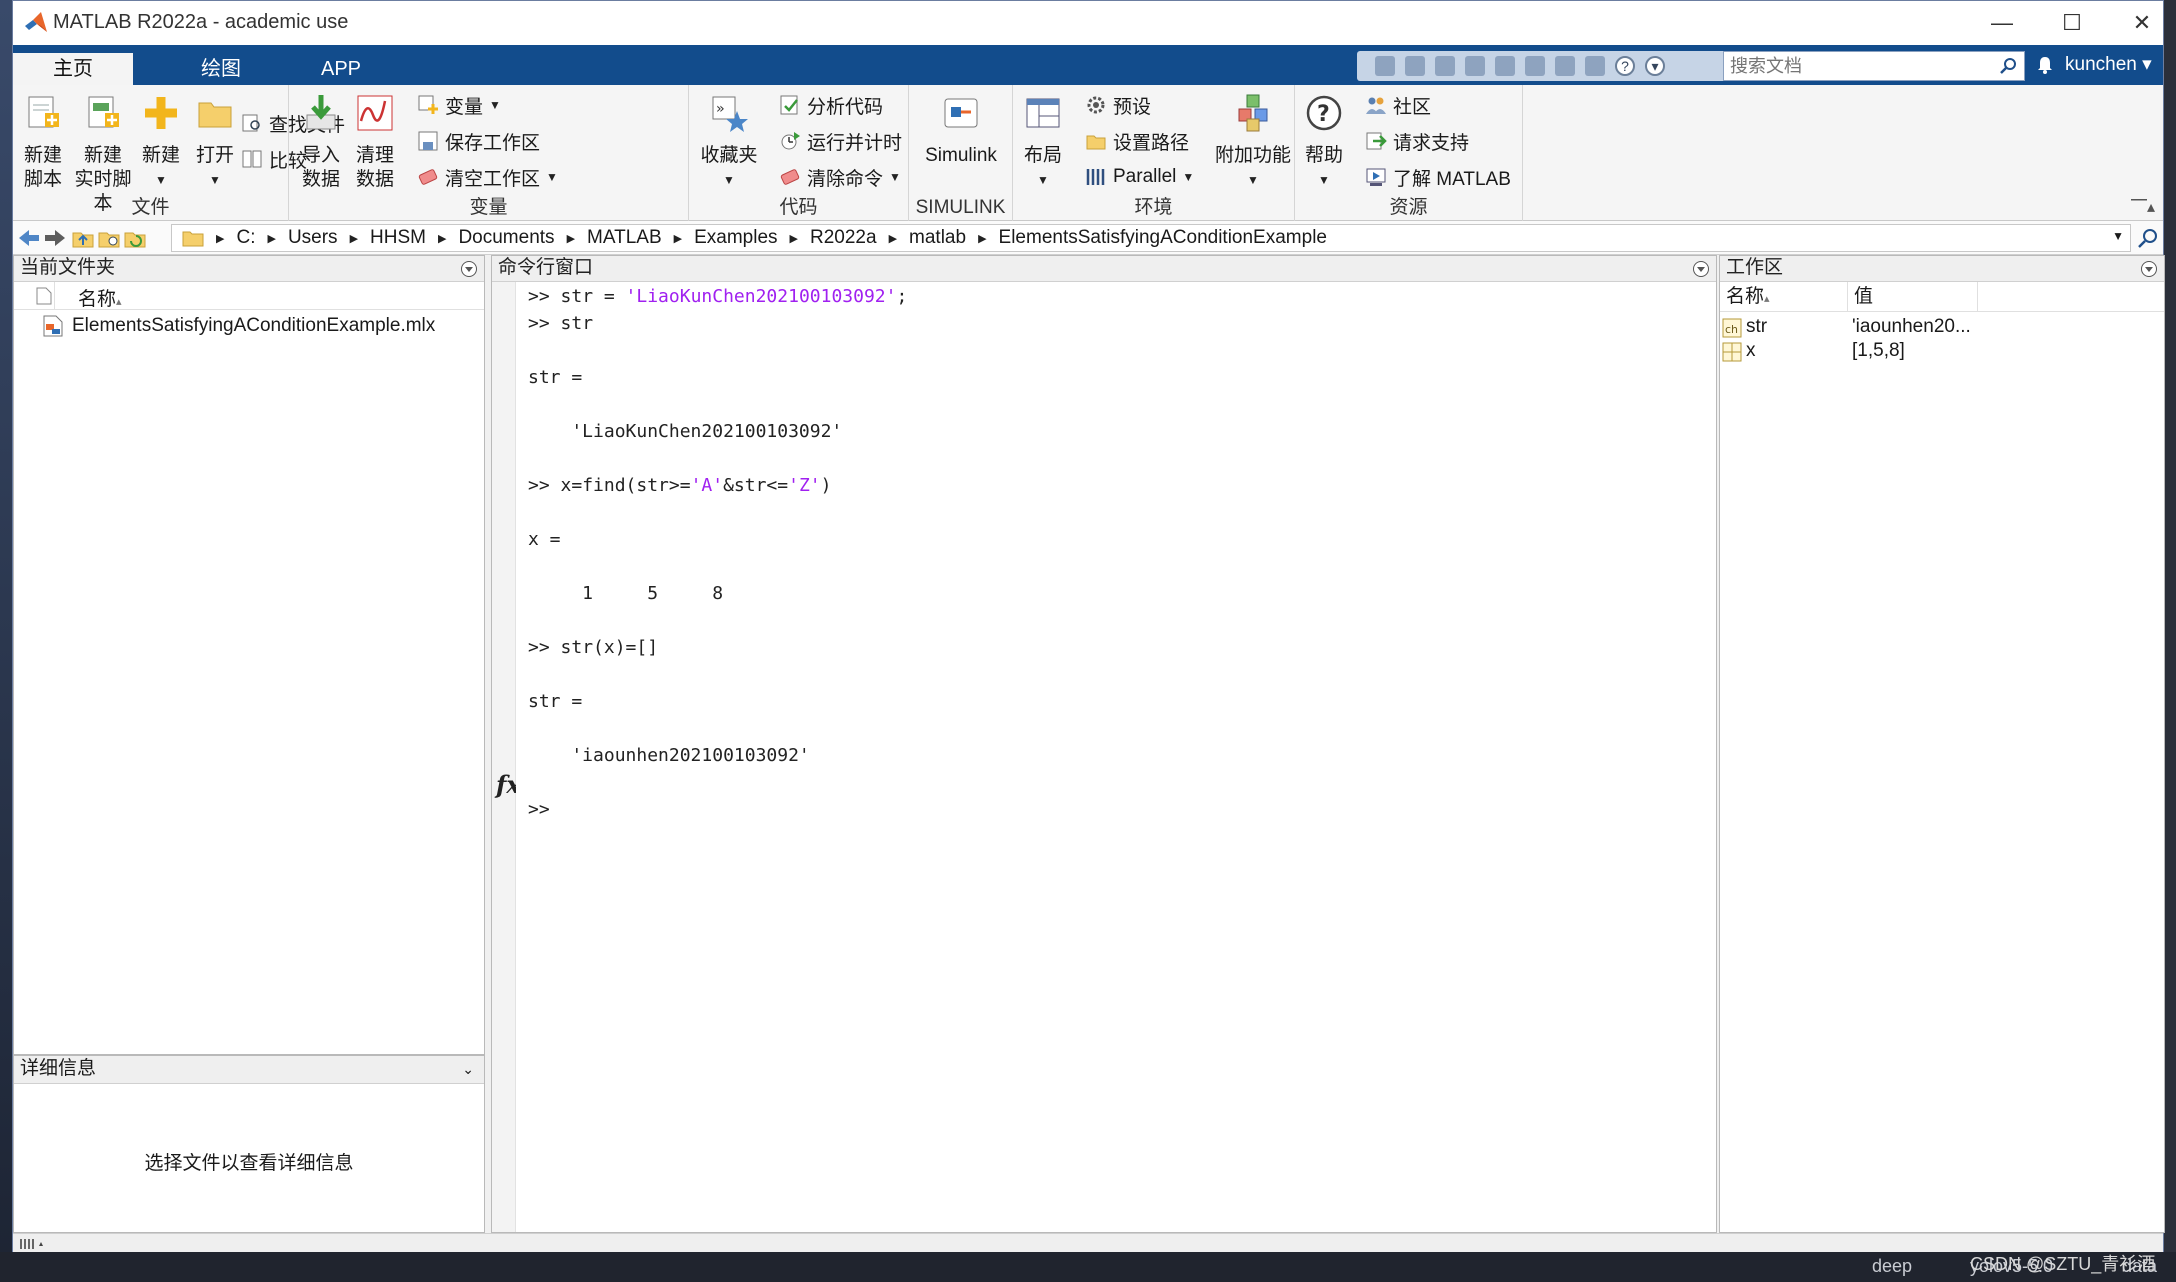 Image resolution: width=2176 pixels, height=1282 pixels. I want to click on documentation-search, so click(1874, 66).